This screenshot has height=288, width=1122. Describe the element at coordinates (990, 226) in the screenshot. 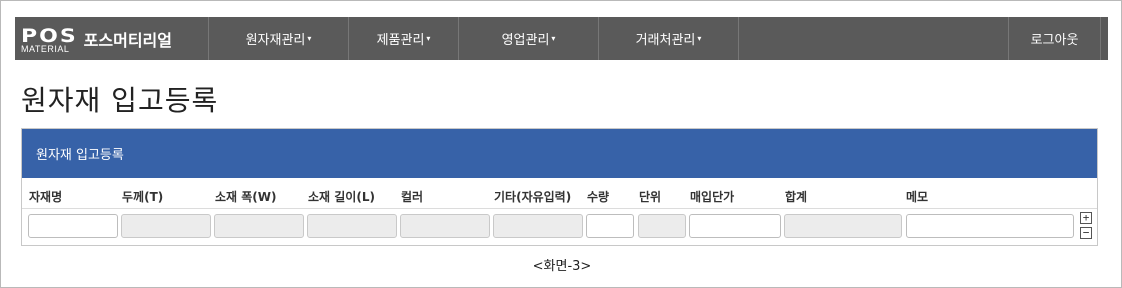

I see `memo-input` at that location.